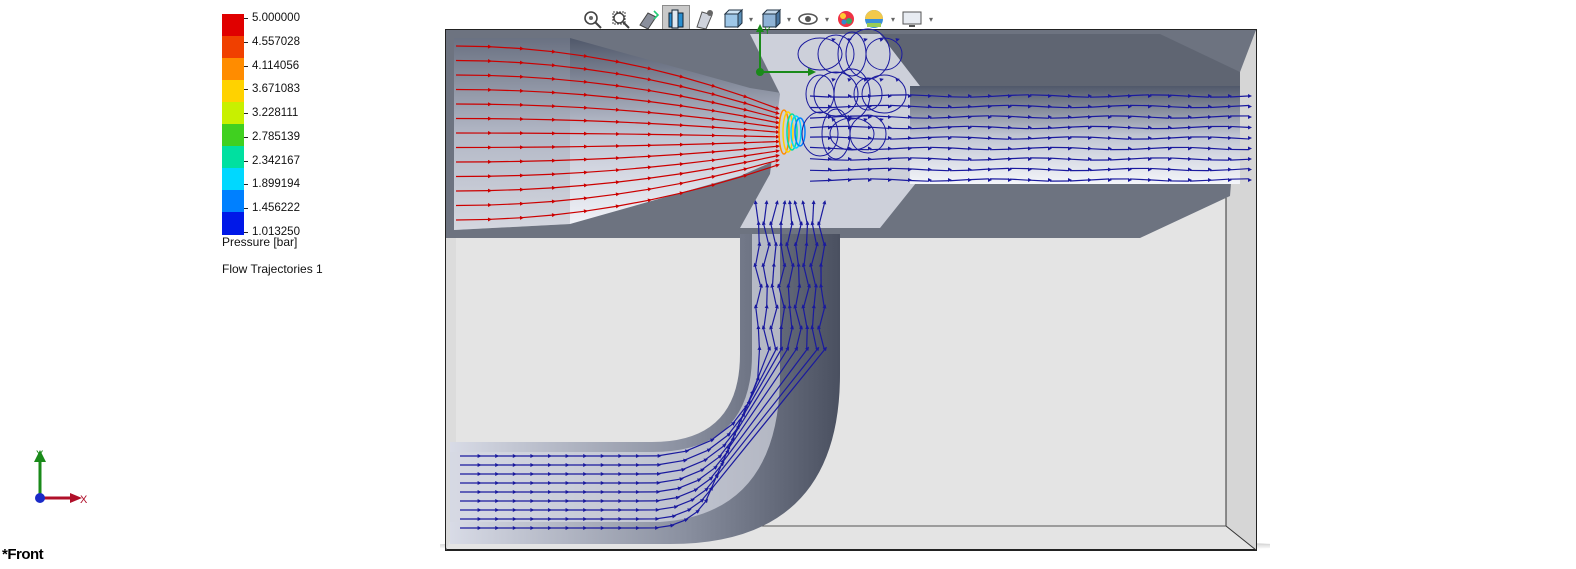 Image resolution: width=1576 pixels, height=569 pixels. Describe the element at coordinates (275, 113) in the screenshot. I see `legend-value-label: 3.228111` at that location.